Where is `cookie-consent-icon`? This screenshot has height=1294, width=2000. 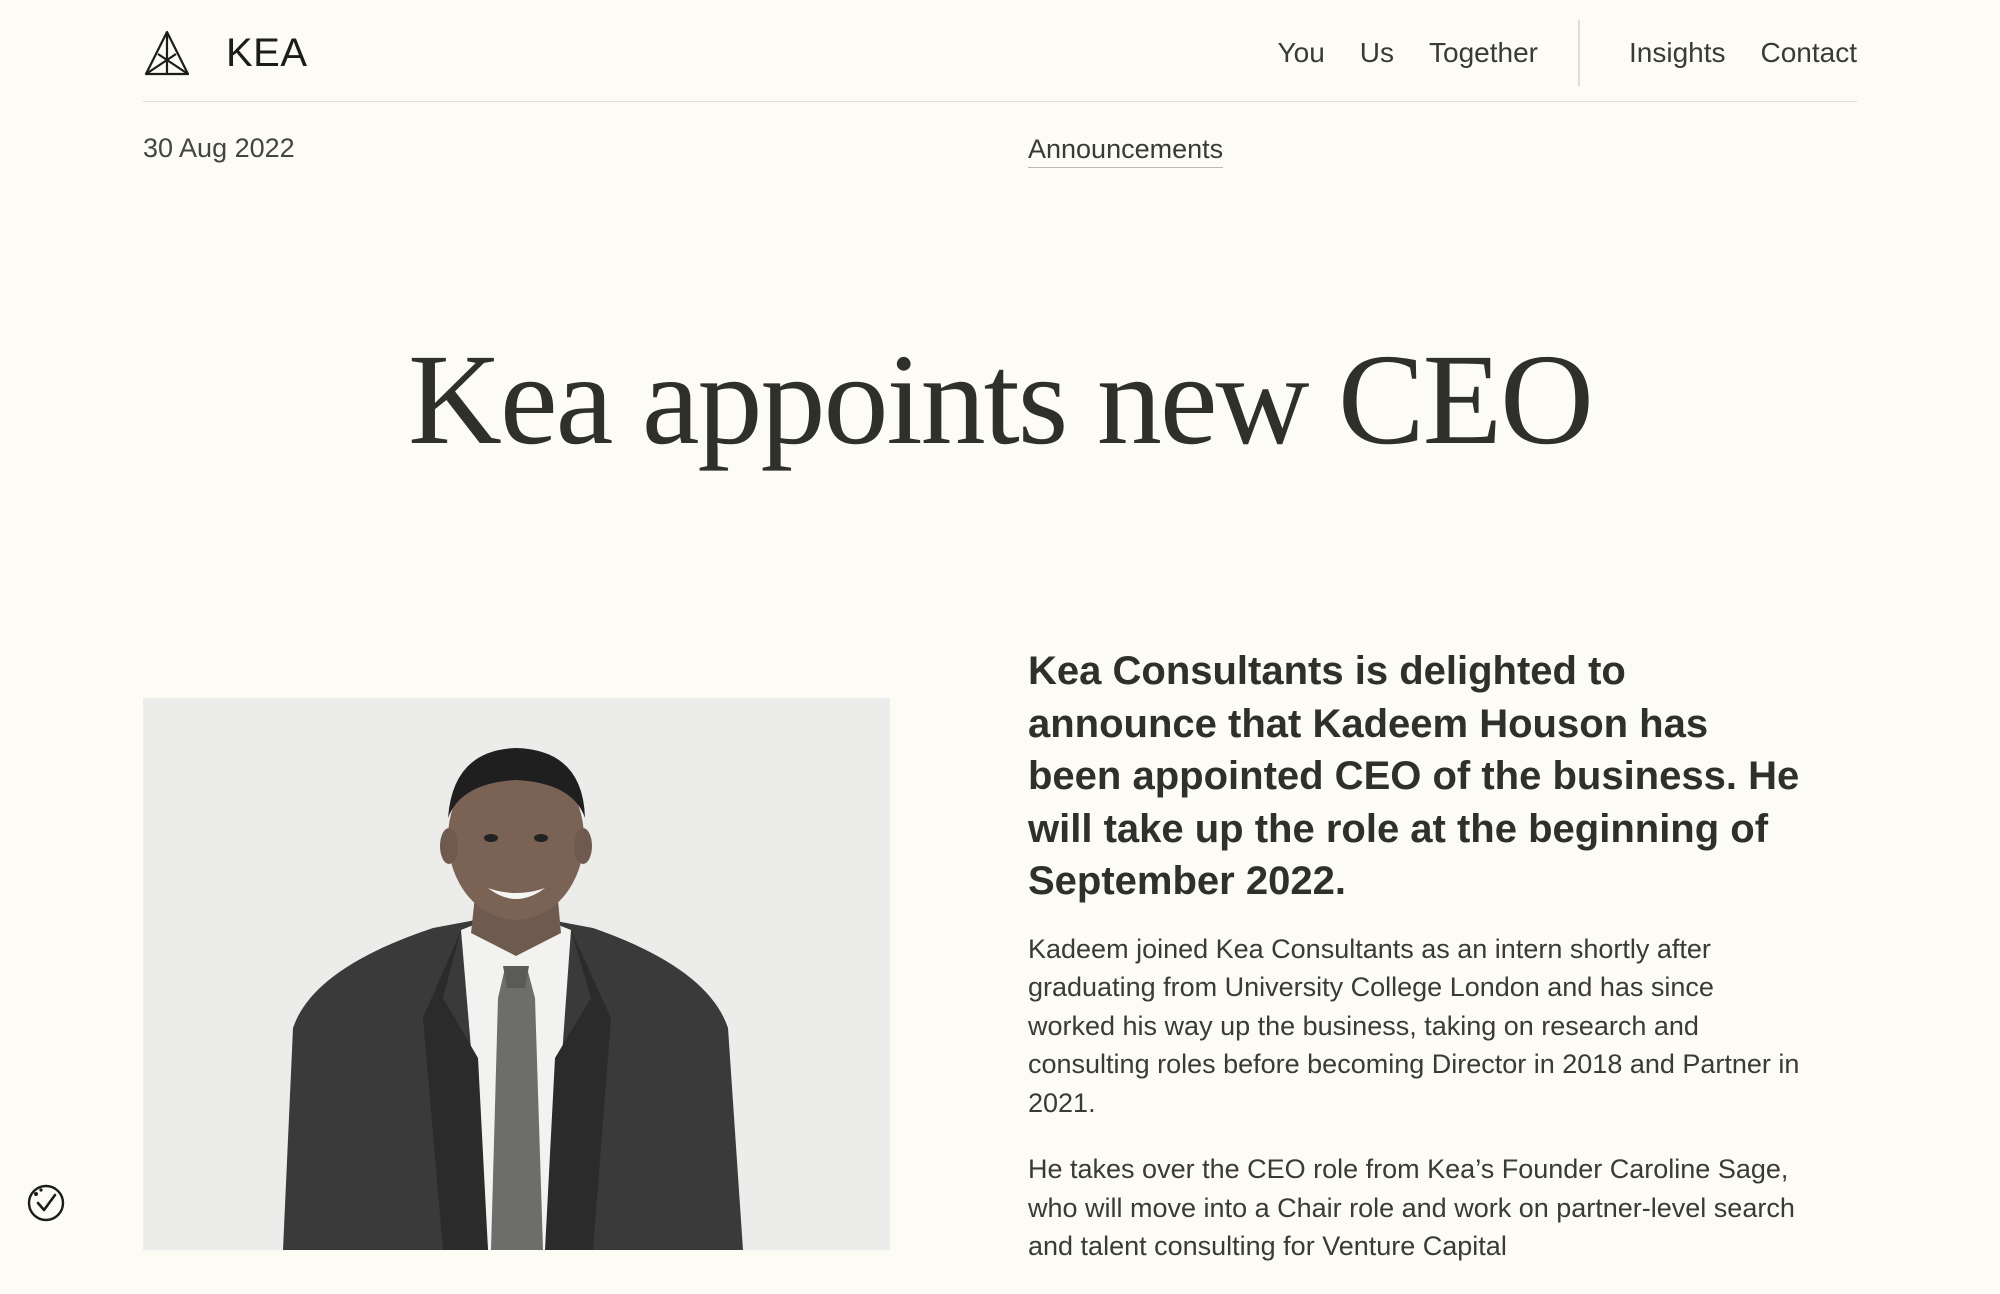 cookie-consent-icon is located at coordinates (46, 1203).